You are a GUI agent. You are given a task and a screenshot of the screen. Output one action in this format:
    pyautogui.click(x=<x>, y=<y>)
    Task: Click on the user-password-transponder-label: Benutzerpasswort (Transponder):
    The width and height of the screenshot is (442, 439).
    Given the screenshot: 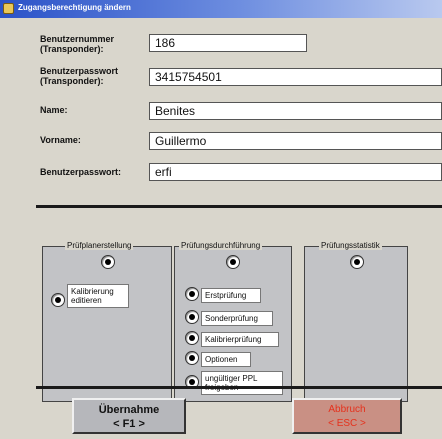 What is the action you would take?
    pyautogui.click(x=79, y=76)
    